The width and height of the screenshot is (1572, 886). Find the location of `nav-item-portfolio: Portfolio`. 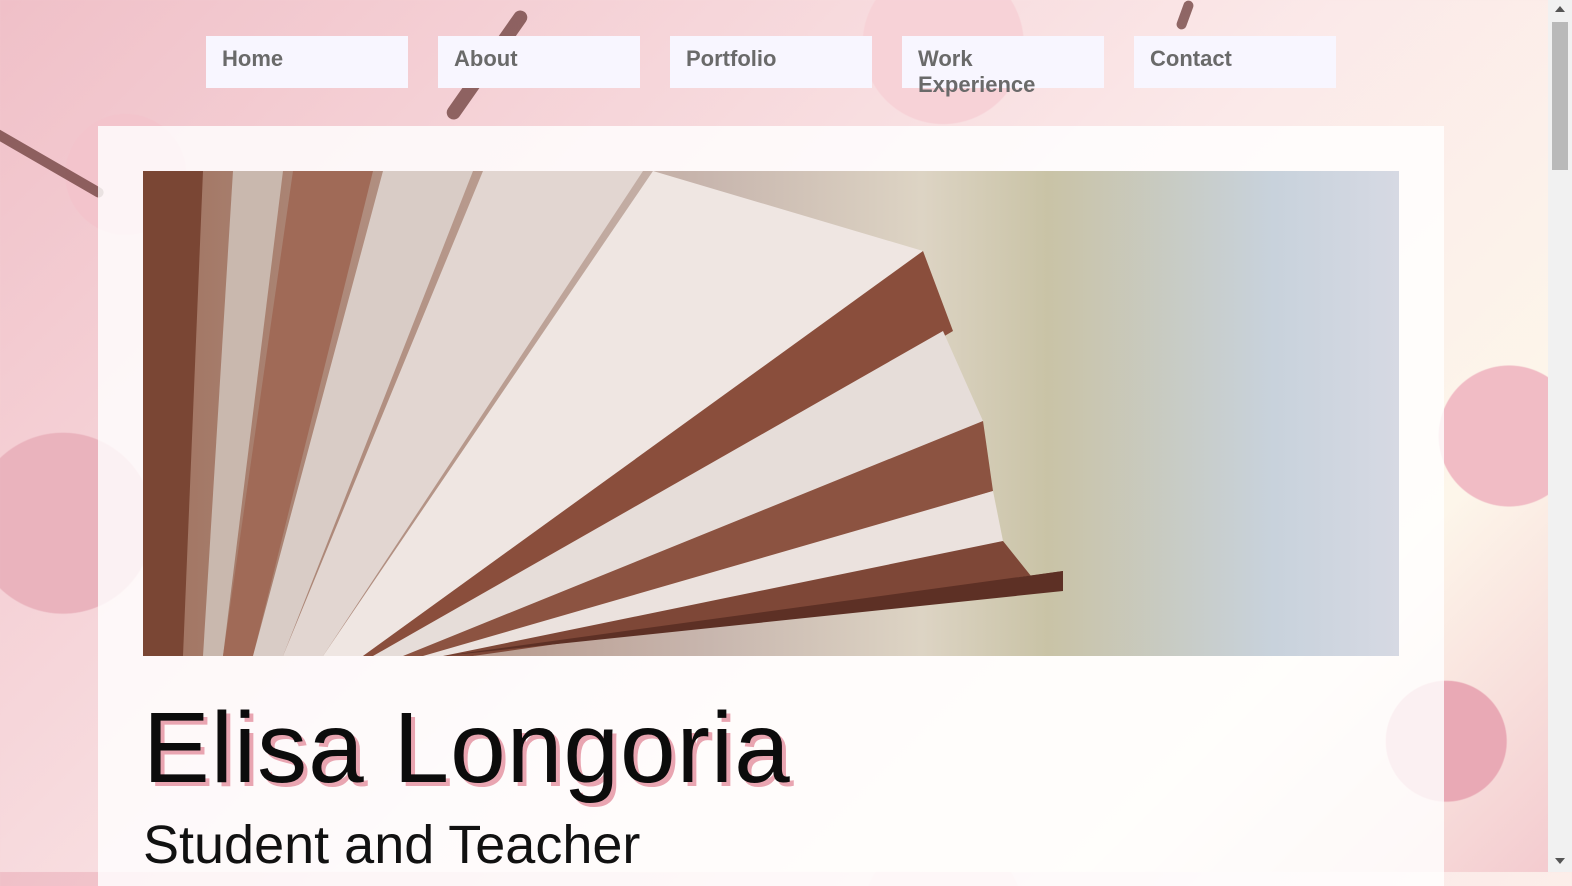

nav-item-portfolio: Portfolio is located at coordinates (771, 62).